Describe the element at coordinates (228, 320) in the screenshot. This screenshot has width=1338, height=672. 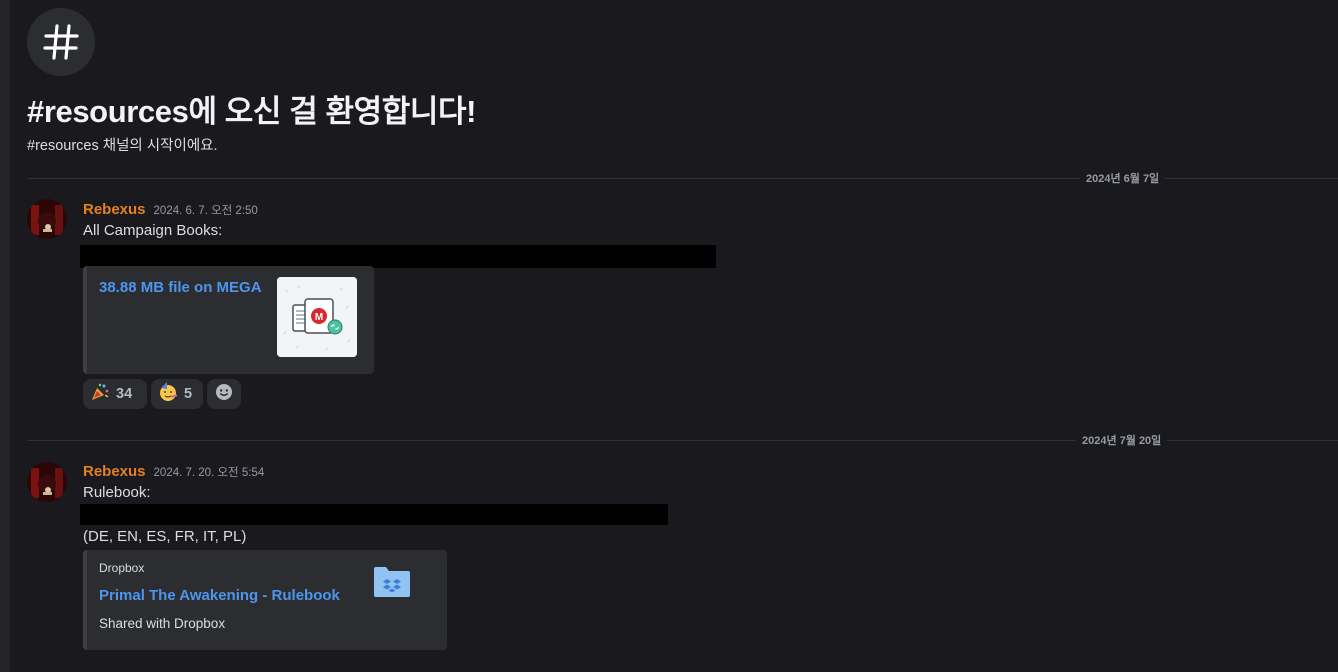
I see `link-embed: 38.88 MB file on MEGA M` at that location.